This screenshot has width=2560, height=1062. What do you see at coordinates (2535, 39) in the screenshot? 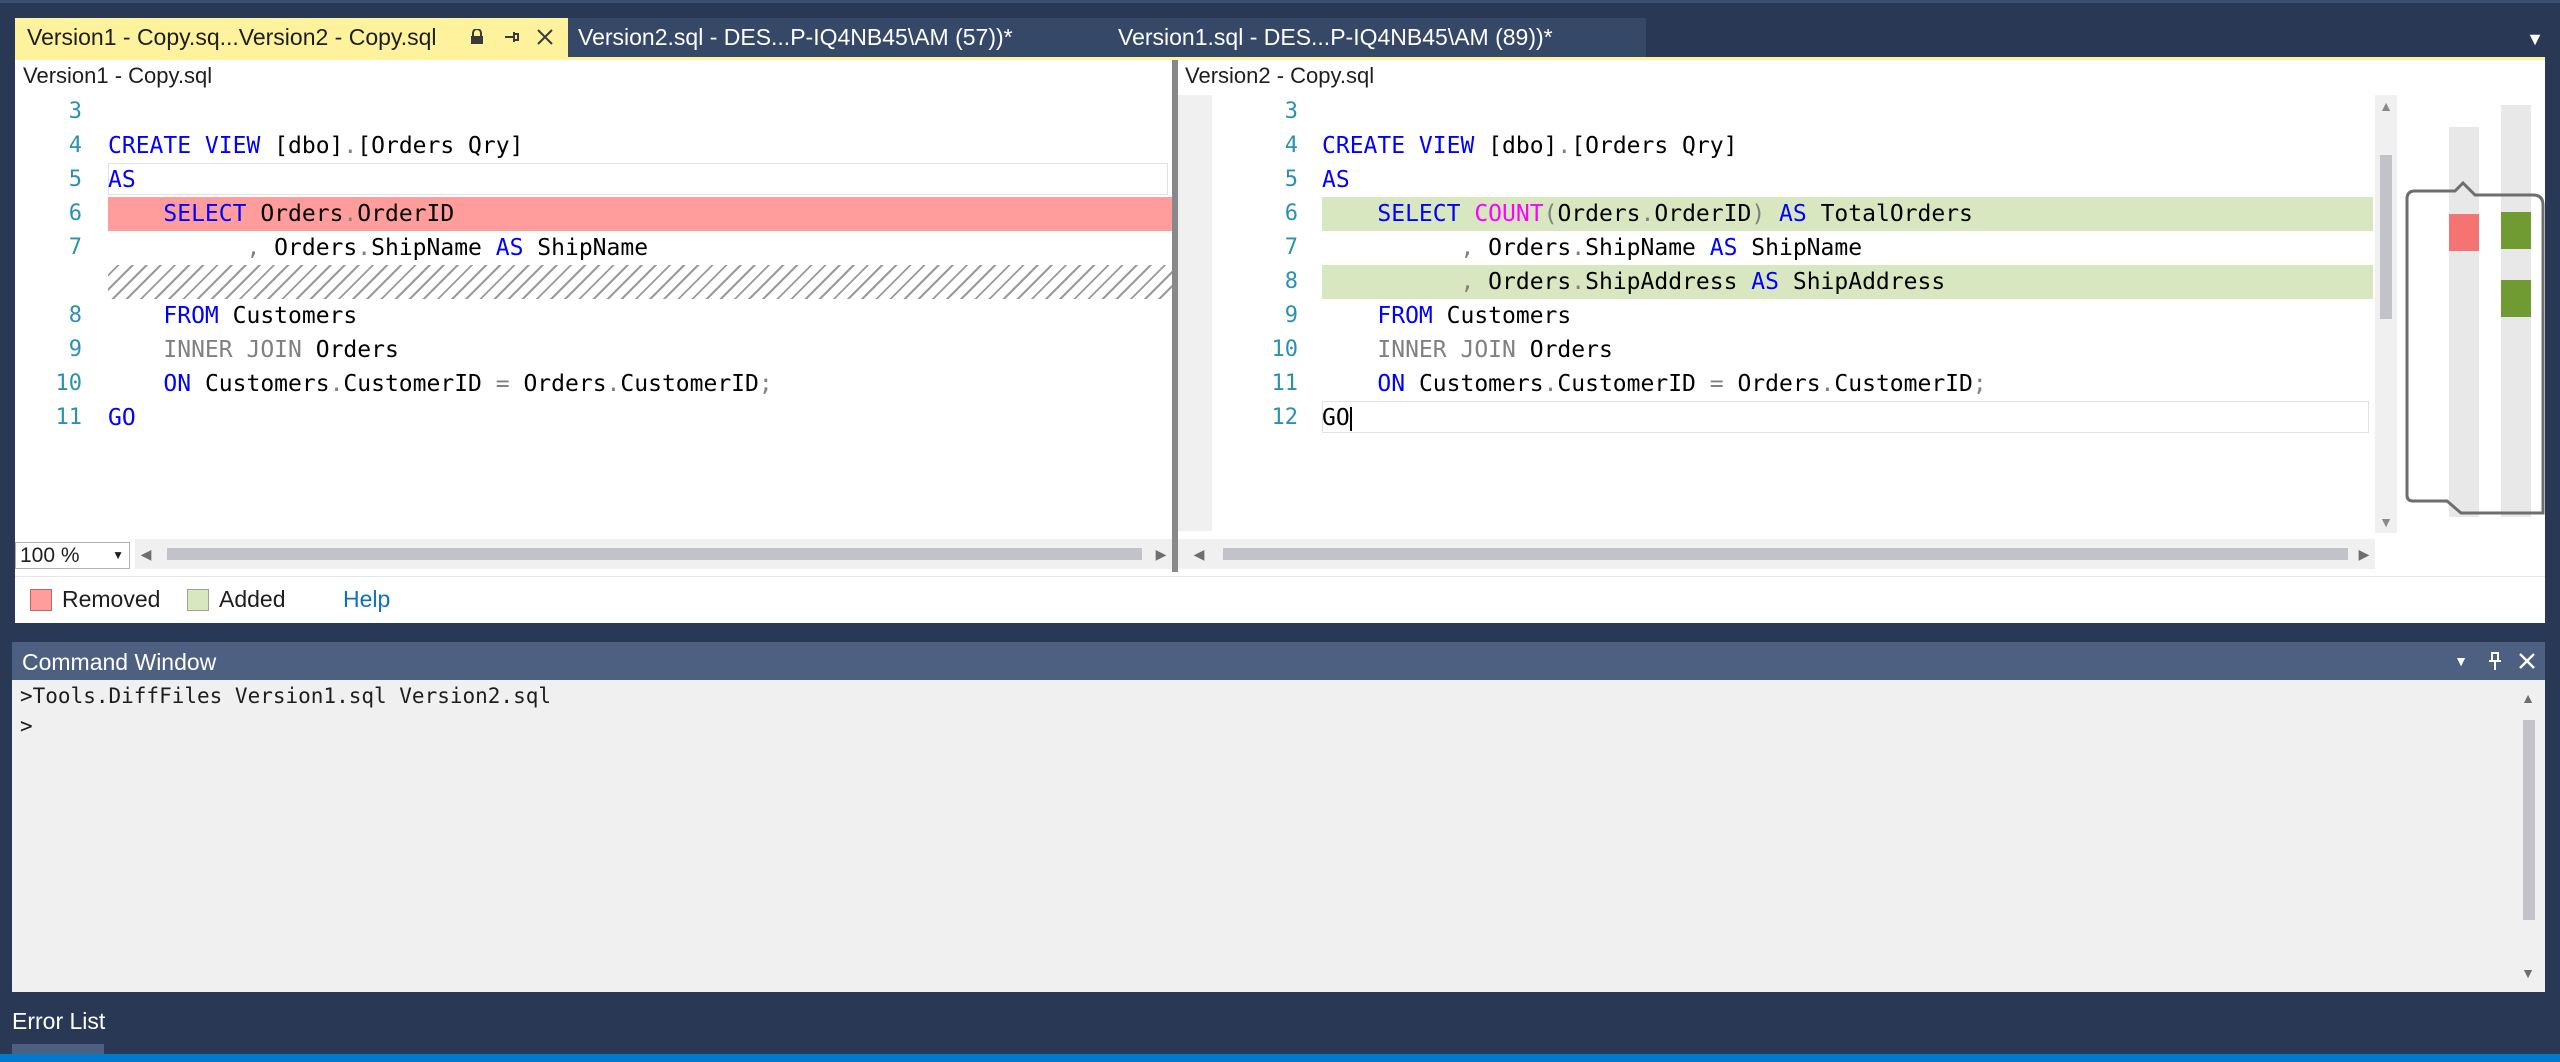
I see `tab-overflow-dropdown-icon: ▼` at bounding box center [2535, 39].